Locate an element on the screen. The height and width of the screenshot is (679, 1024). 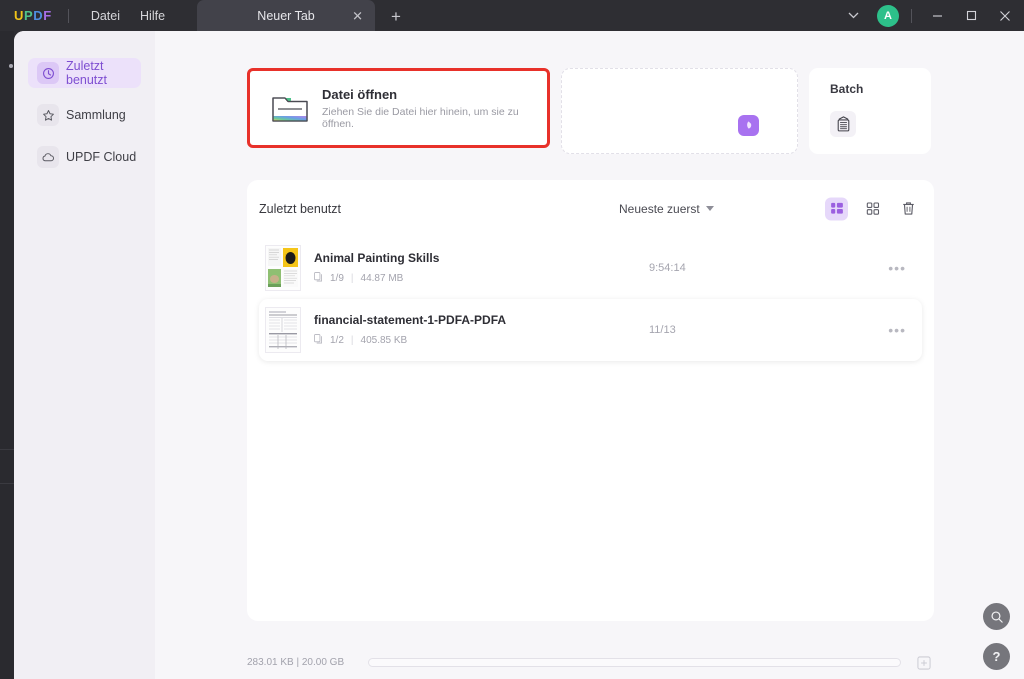
sort-dropdown-label: Neueste zuerst is located at coordinates (659, 208).